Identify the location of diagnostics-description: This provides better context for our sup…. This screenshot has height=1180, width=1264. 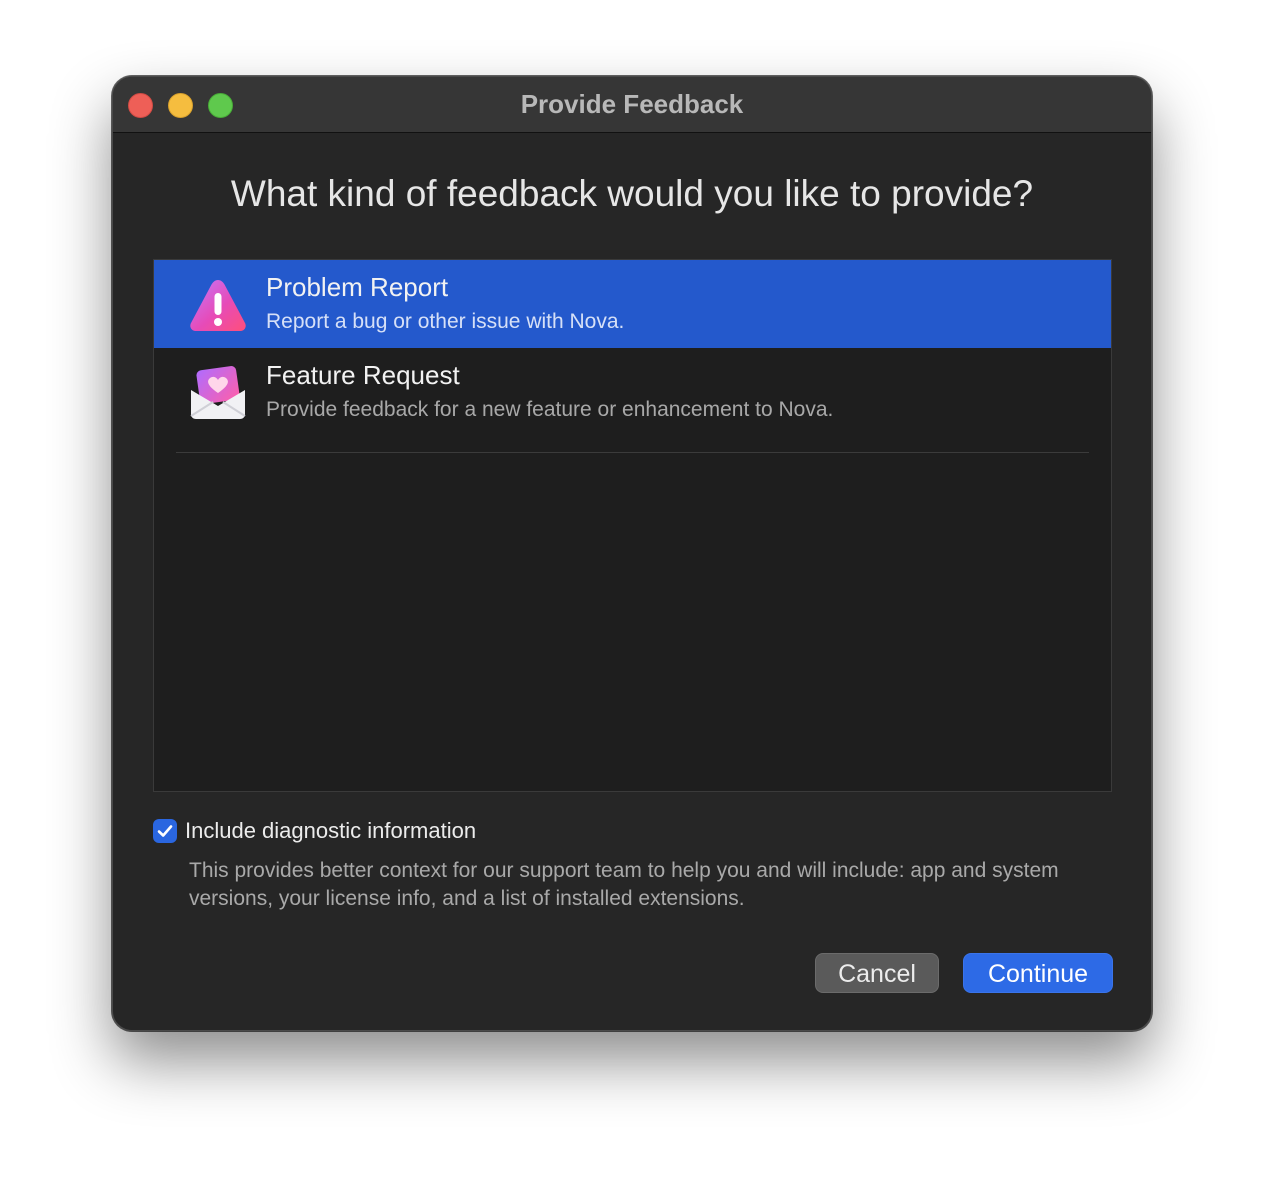
(624, 884).